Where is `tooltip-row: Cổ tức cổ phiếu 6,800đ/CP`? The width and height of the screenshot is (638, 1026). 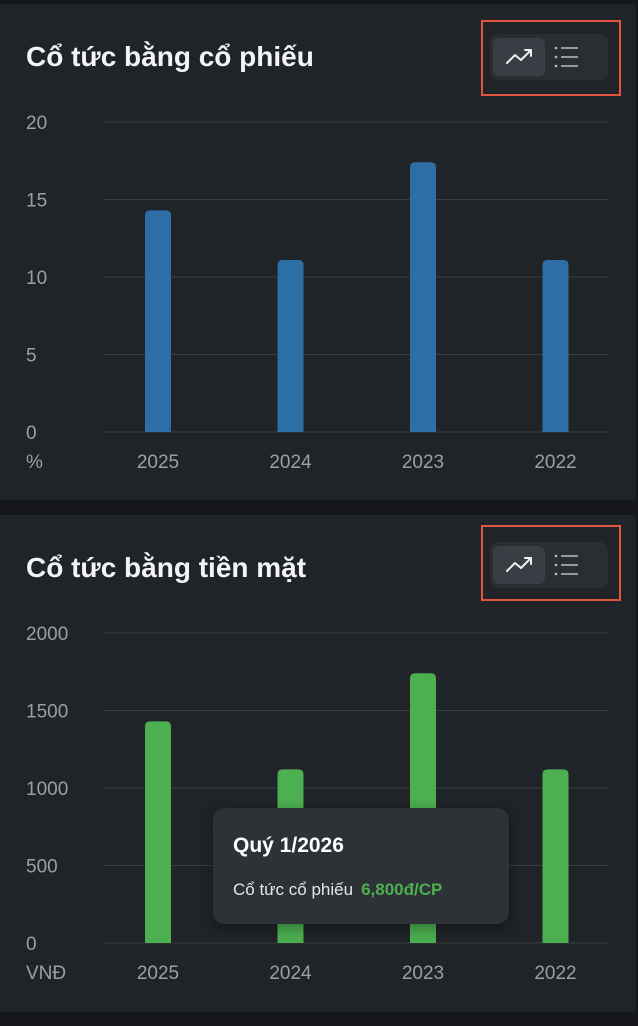
tooltip-row: Cổ tức cổ phiếu 6,800đ/CP is located at coordinates (337, 890).